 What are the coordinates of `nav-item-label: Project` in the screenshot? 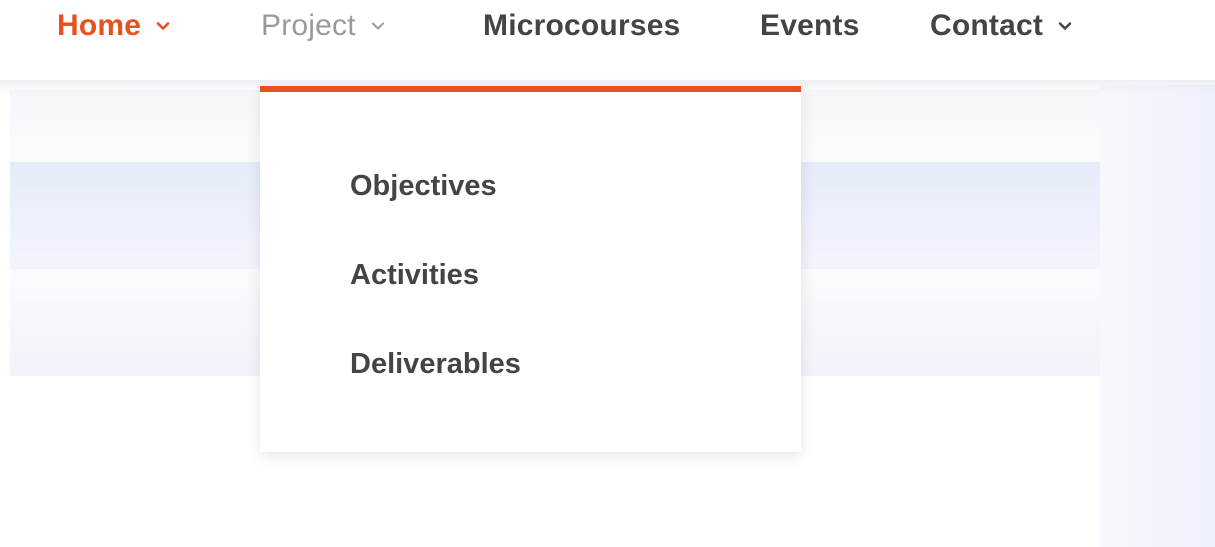 It's located at (308, 25).